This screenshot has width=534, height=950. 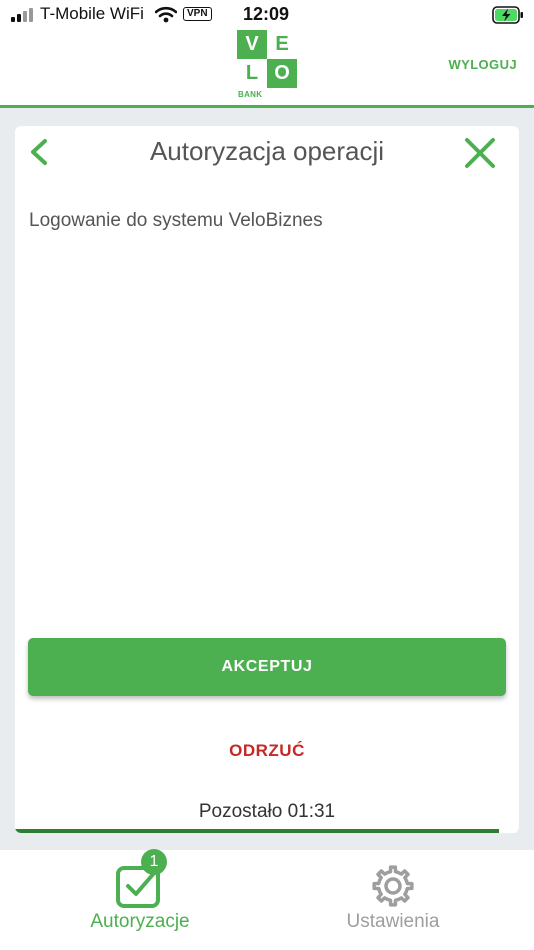 What do you see at coordinates (250, 94) in the screenshot?
I see `logo-subtitle: BANK` at bounding box center [250, 94].